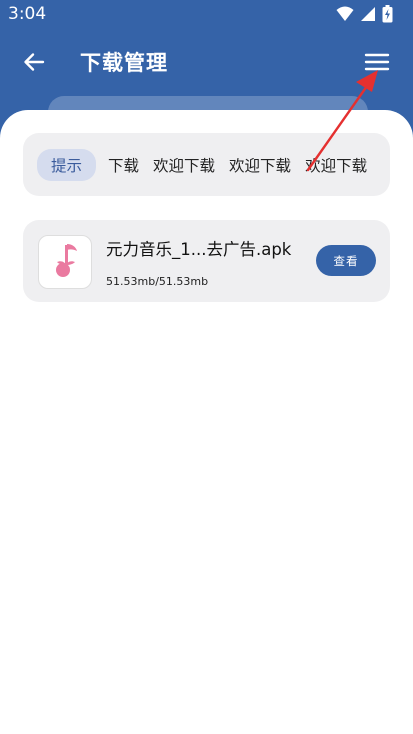 The width and height of the screenshot is (413, 734). I want to click on back-arrow-icon, so click(34, 64).